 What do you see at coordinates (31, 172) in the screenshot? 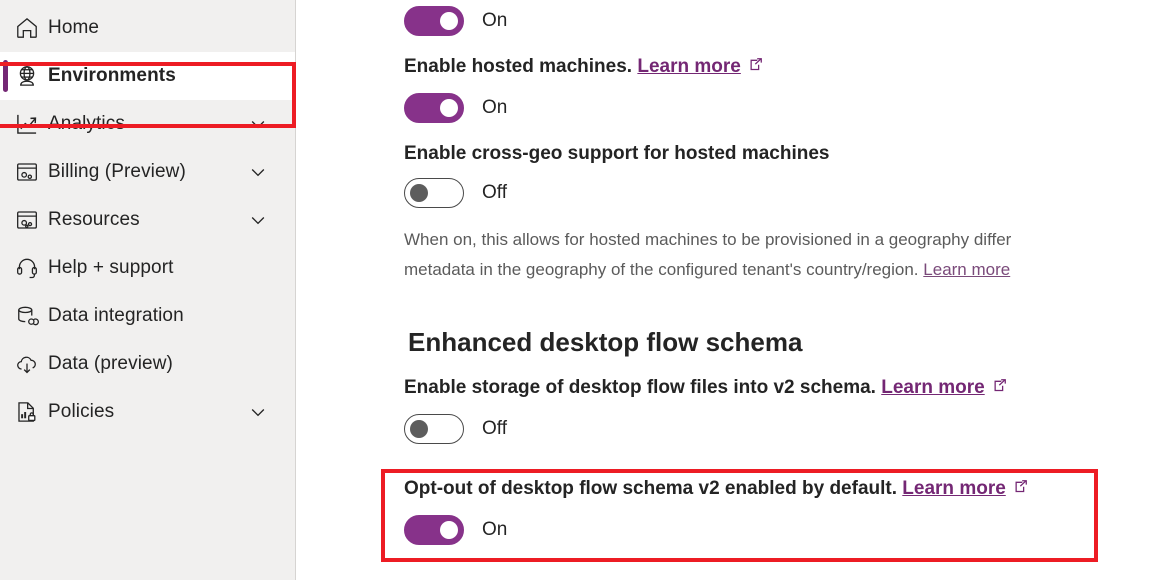
I see `billing-icon` at bounding box center [31, 172].